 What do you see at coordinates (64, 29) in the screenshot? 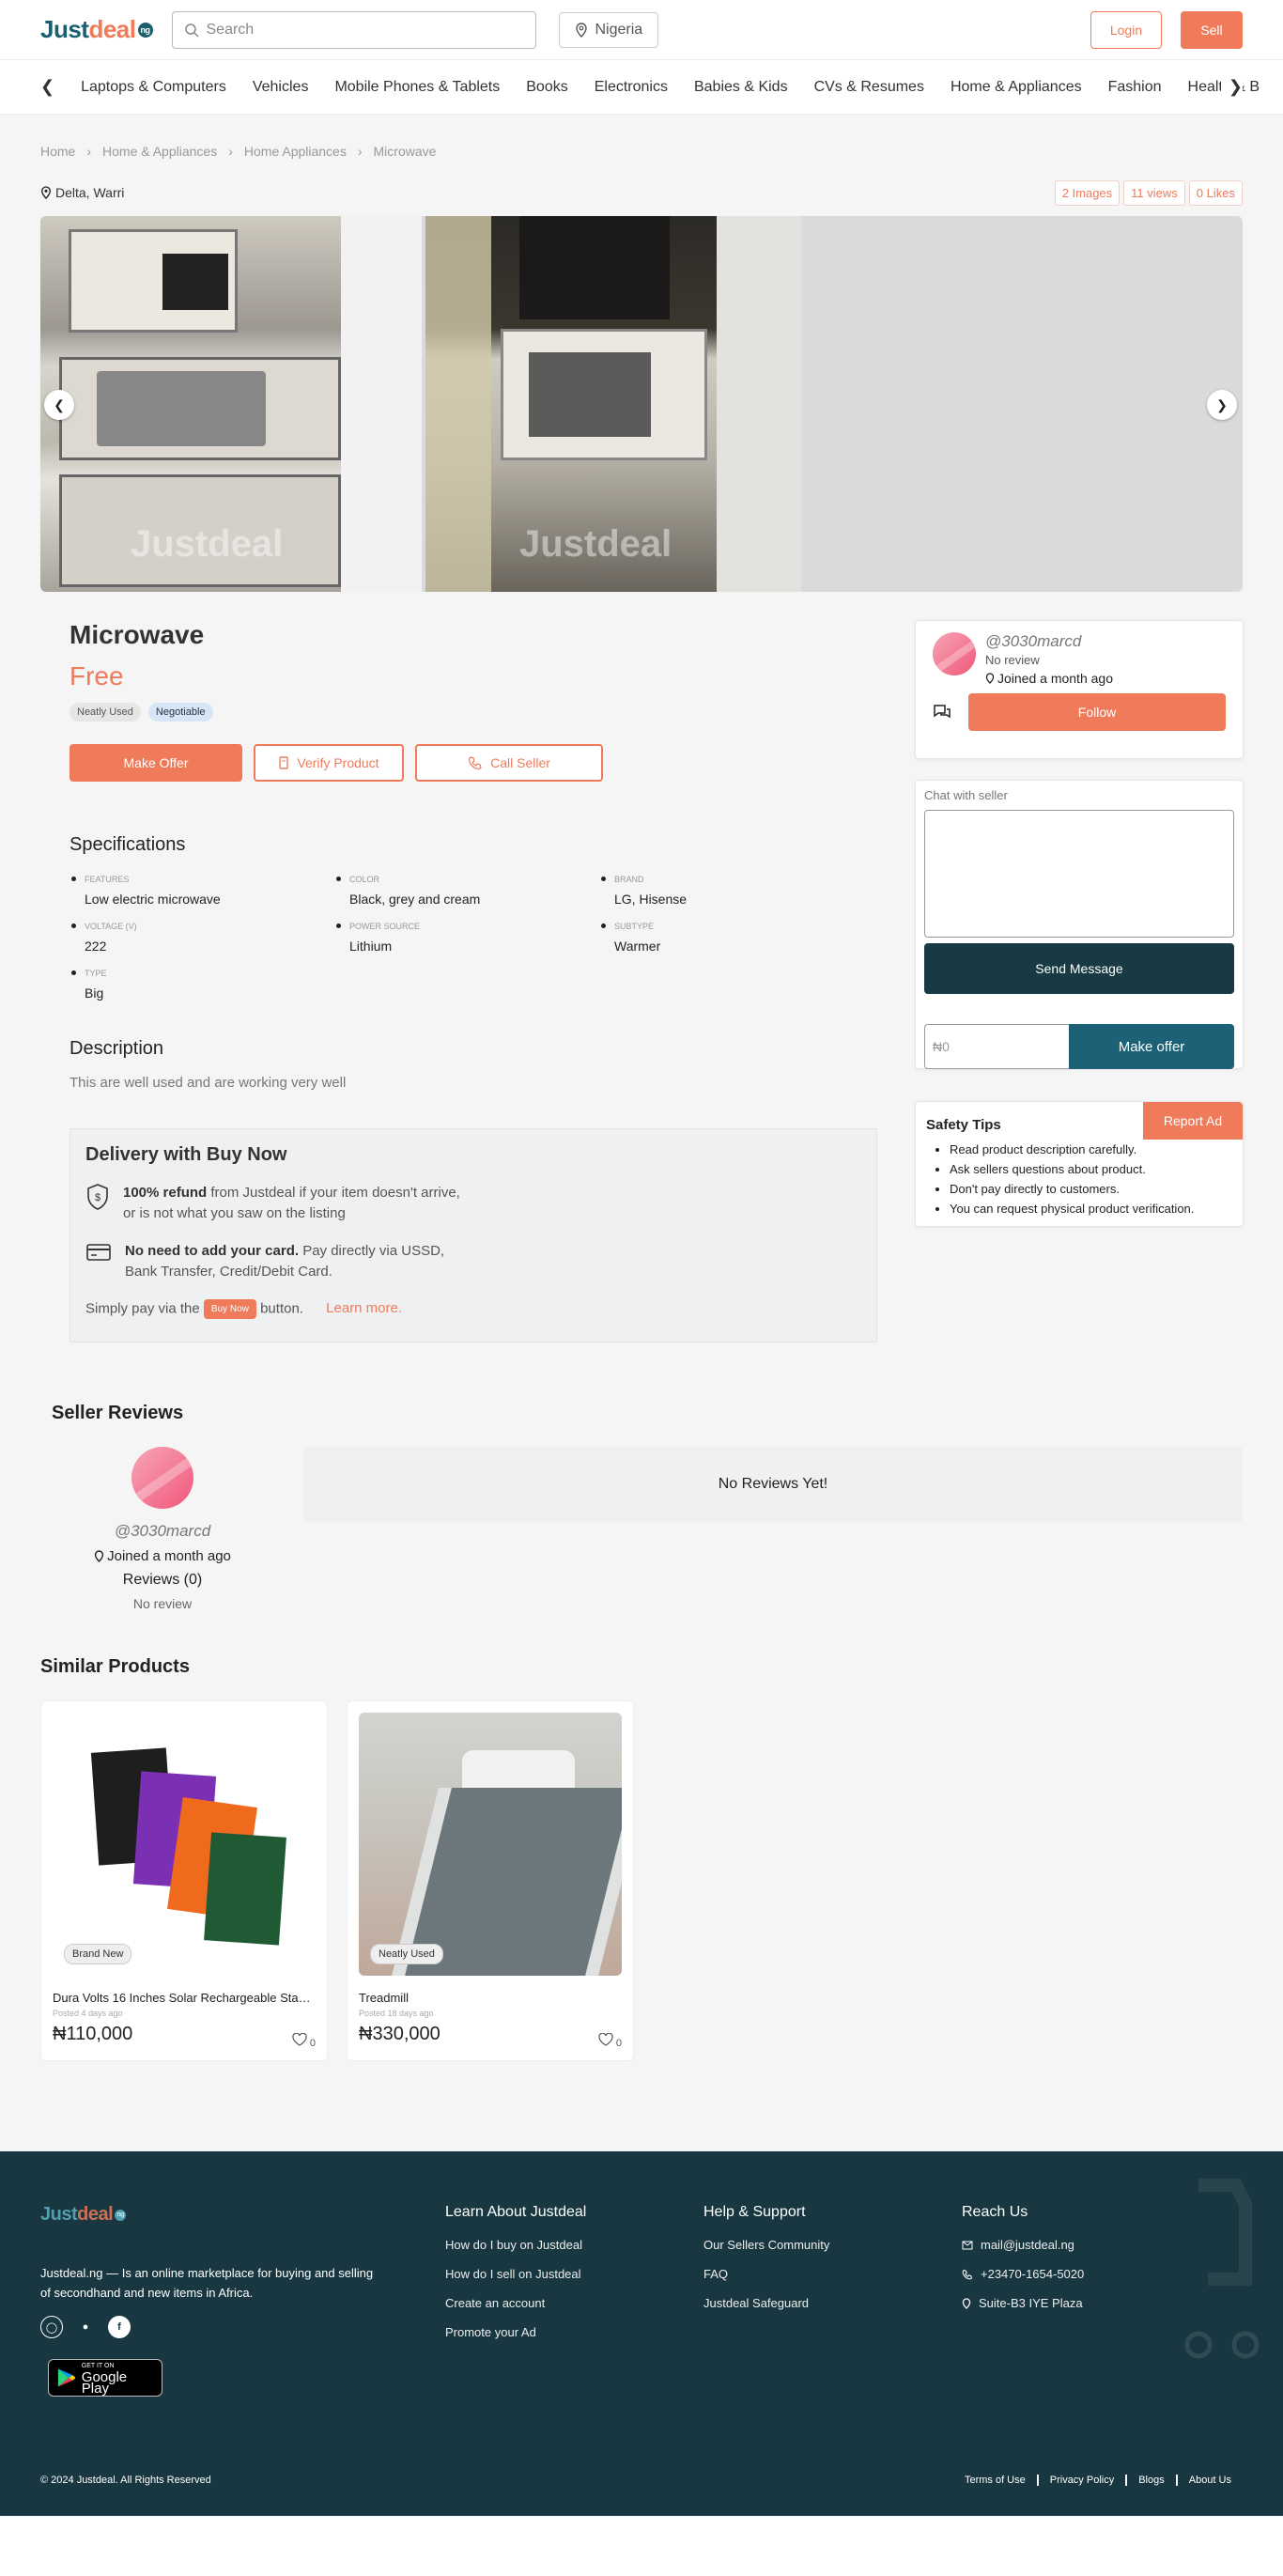
I see `logo-text-a: Just` at bounding box center [64, 29].